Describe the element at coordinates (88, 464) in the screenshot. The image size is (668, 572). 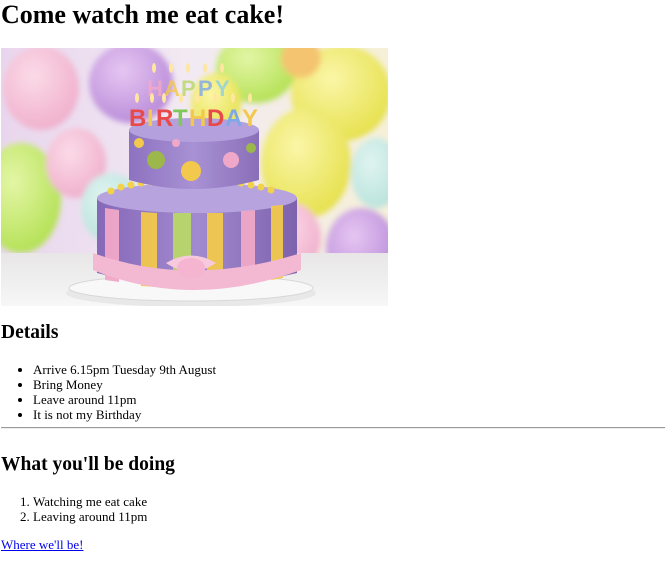
I see `activities-heading: What you'll be doing` at that location.